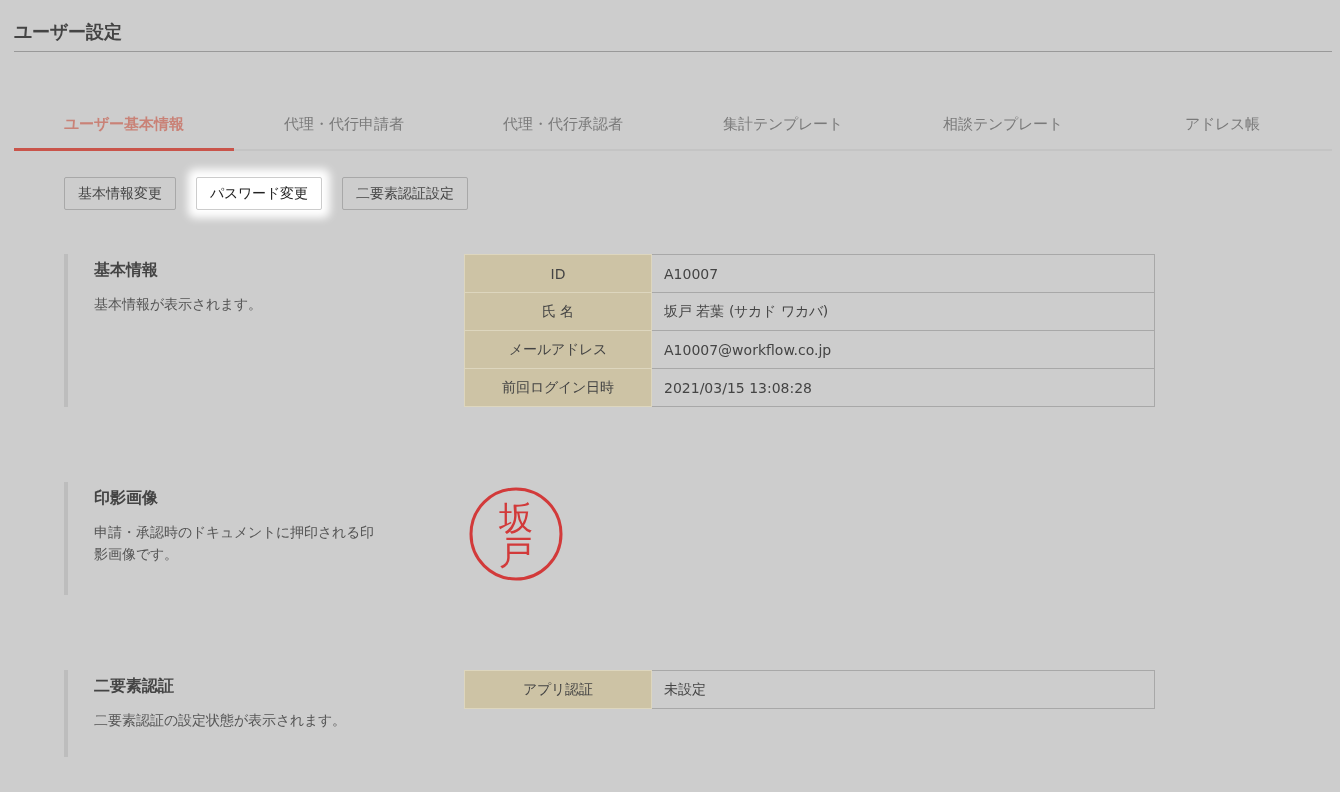 This screenshot has height=792, width=1340. I want to click on table-header-cell: アプリ認証, so click(558, 689).